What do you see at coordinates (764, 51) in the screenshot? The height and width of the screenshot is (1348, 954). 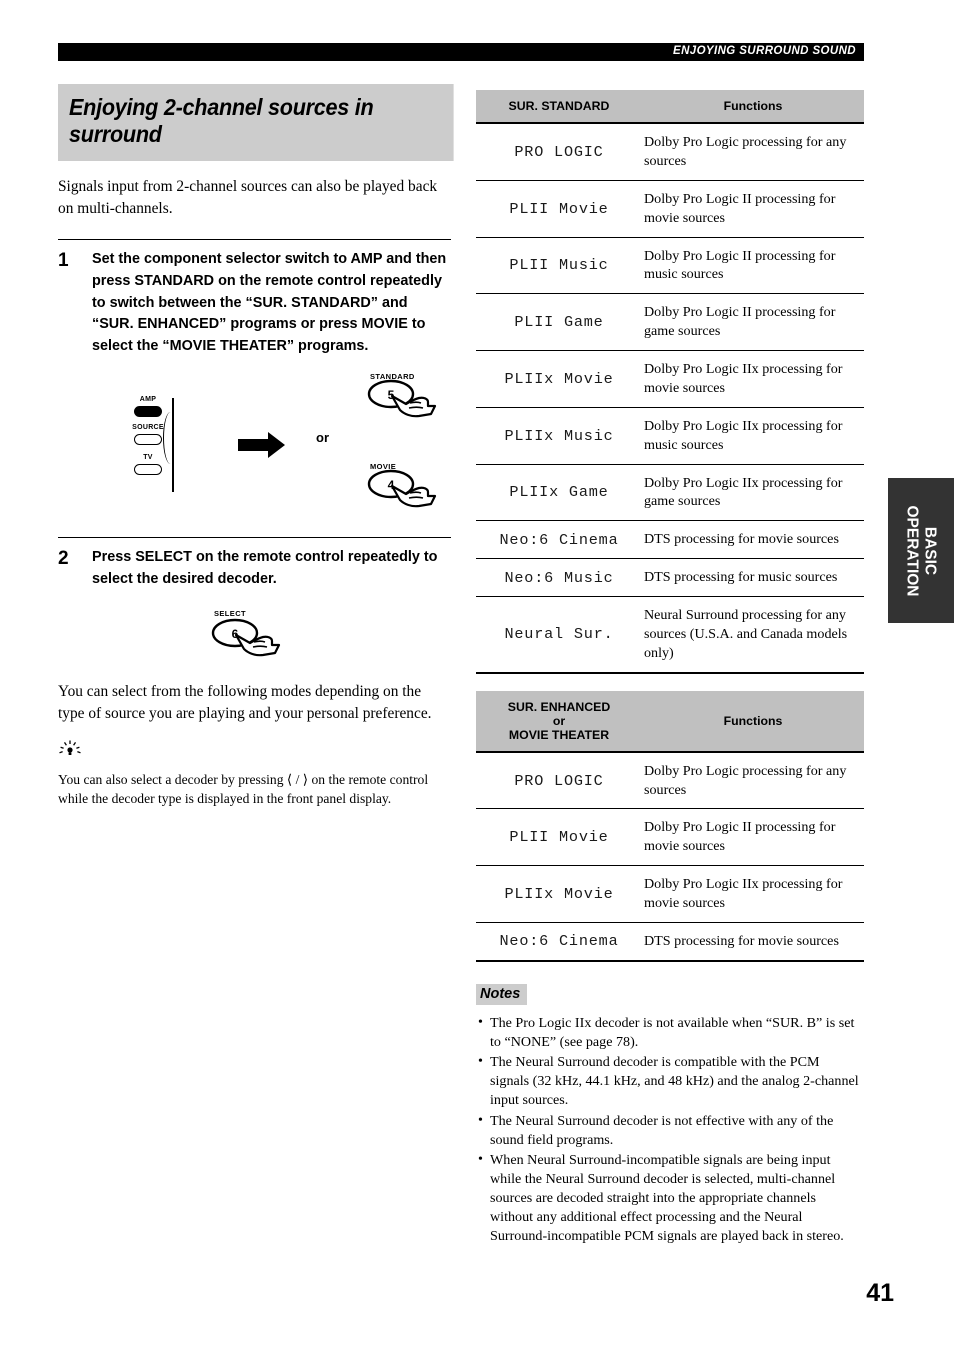 I see `running-header-text: ENJOYING SURROUND SOUND` at bounding box center [764, 51].